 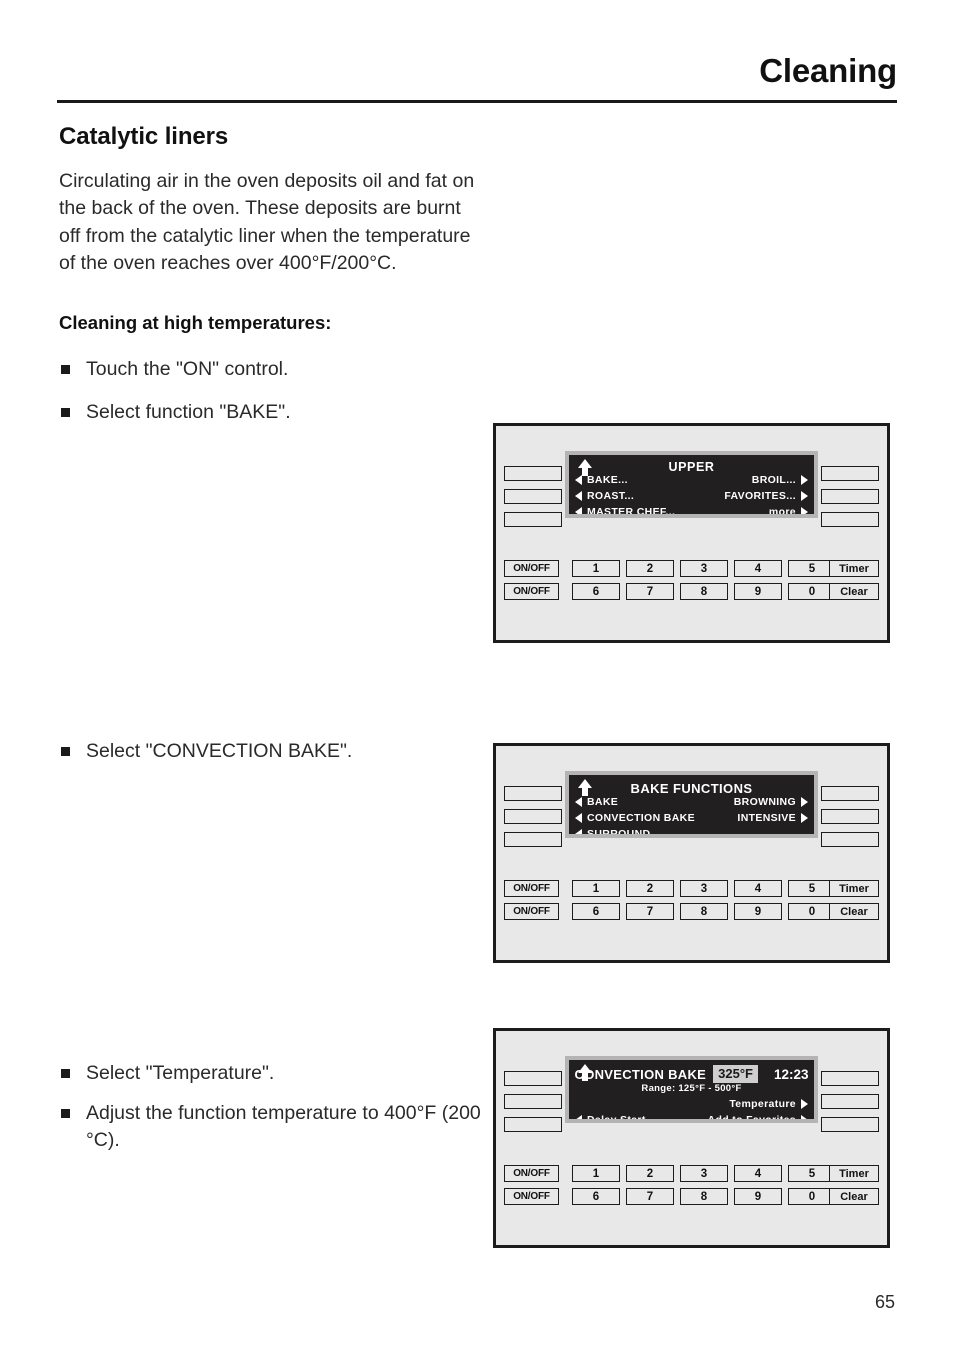 I want to click on page-header-title: Cleaning, so click(x=828, y=70).